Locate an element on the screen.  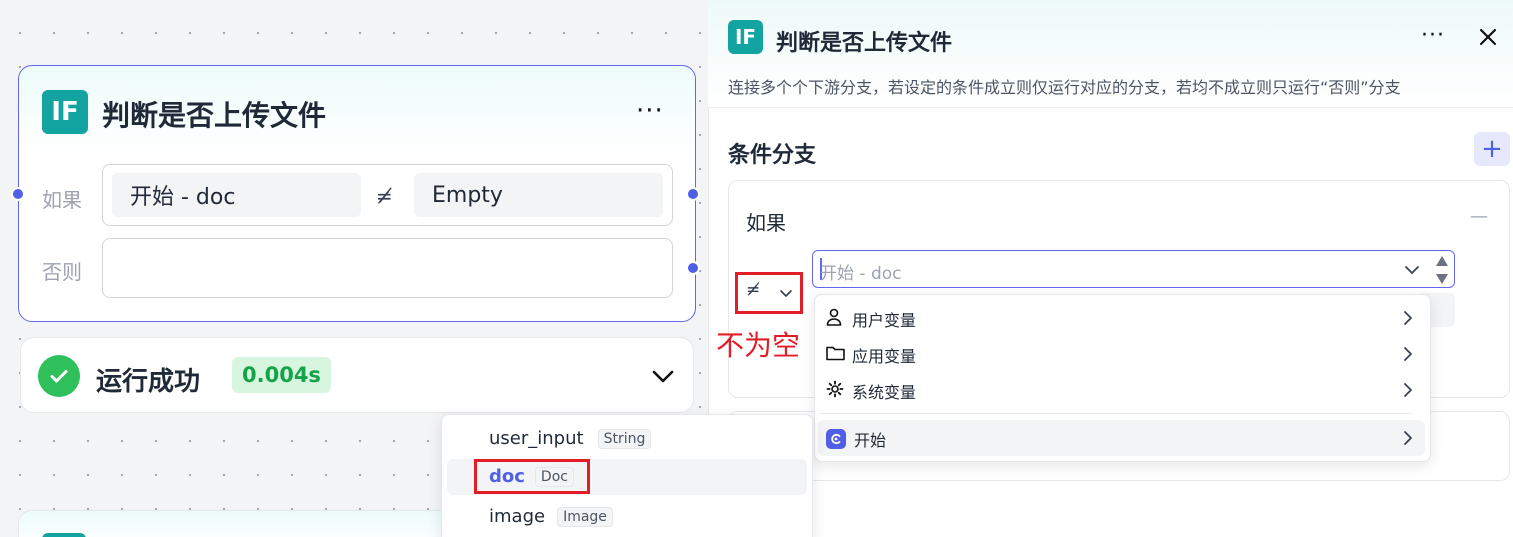
menu-item-start: 开始 is located at coordinates (1124, 439).